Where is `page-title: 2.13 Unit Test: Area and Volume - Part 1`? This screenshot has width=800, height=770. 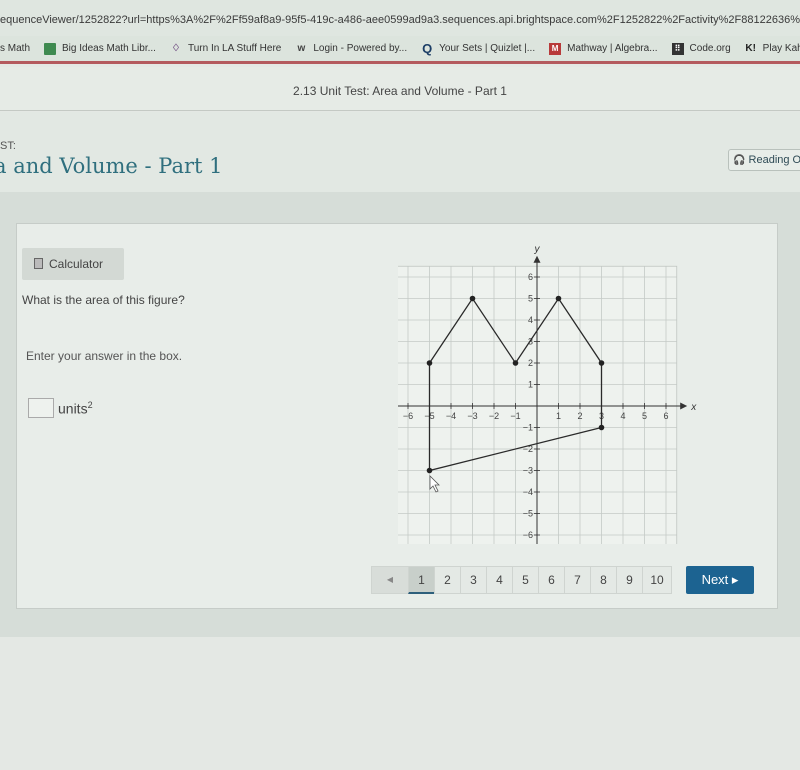
page-title: 2.13 Unit Test: Area and Volume - Part 1 is located at coordinates (400, 91).